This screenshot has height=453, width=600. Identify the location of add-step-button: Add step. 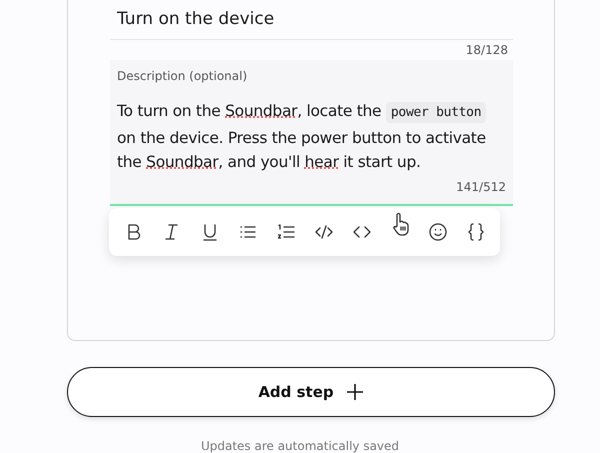
(311, 392).